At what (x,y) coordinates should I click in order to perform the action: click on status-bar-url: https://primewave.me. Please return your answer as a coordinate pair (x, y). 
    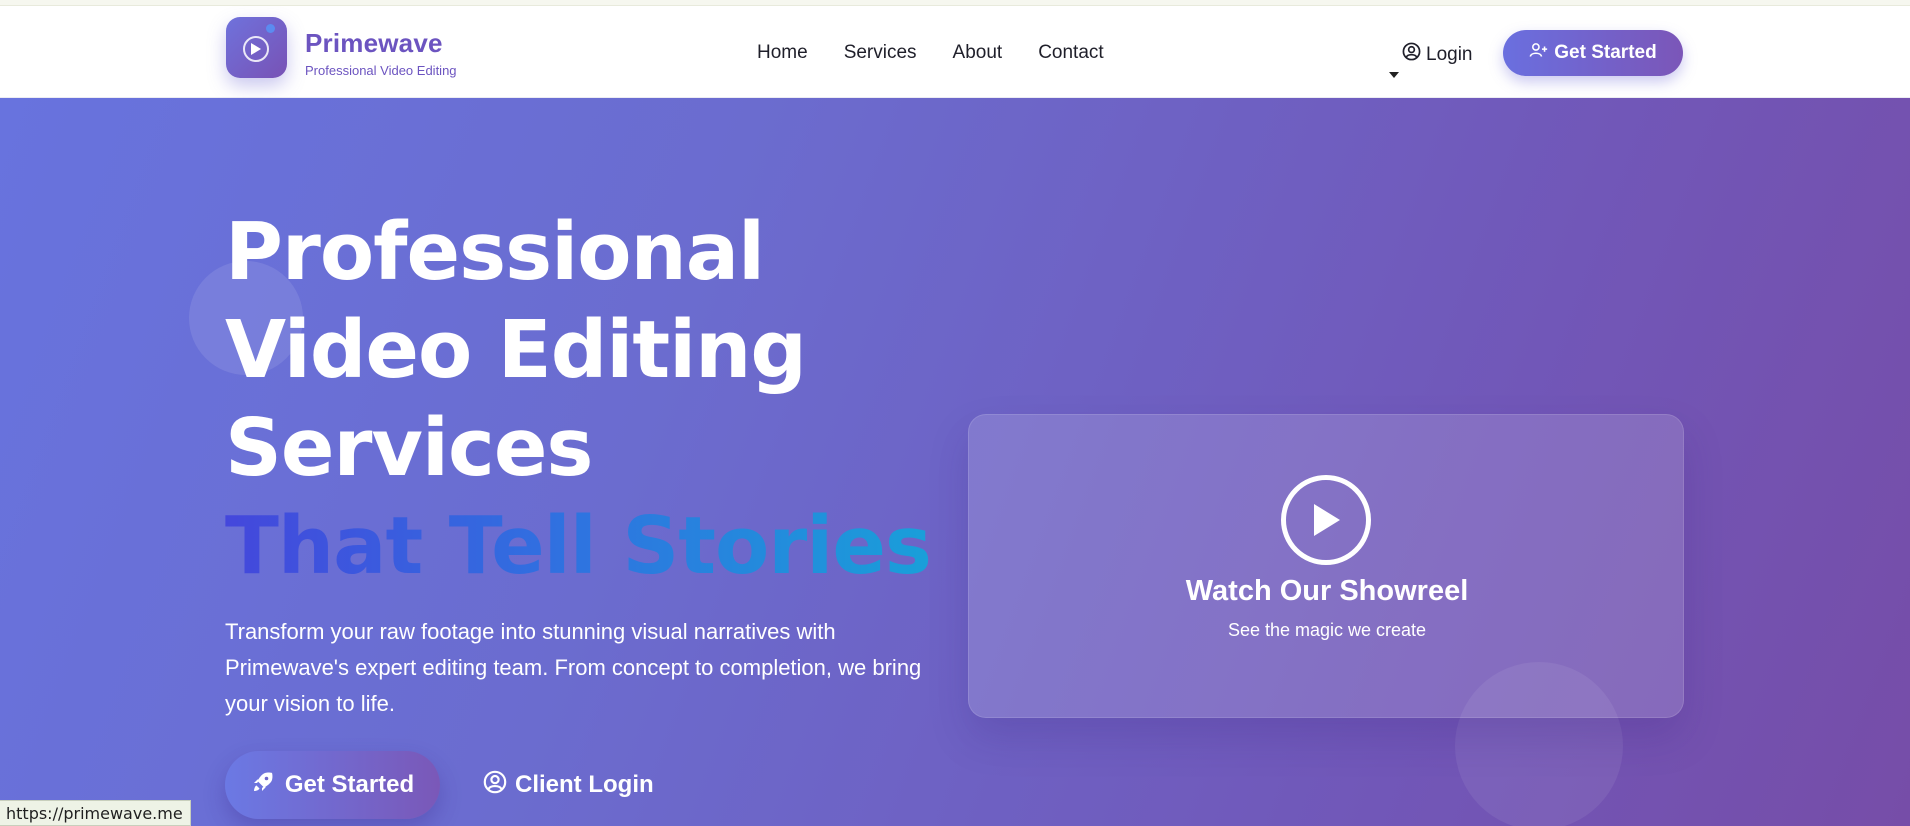
    Looking at the image, I should click on (95, 813).